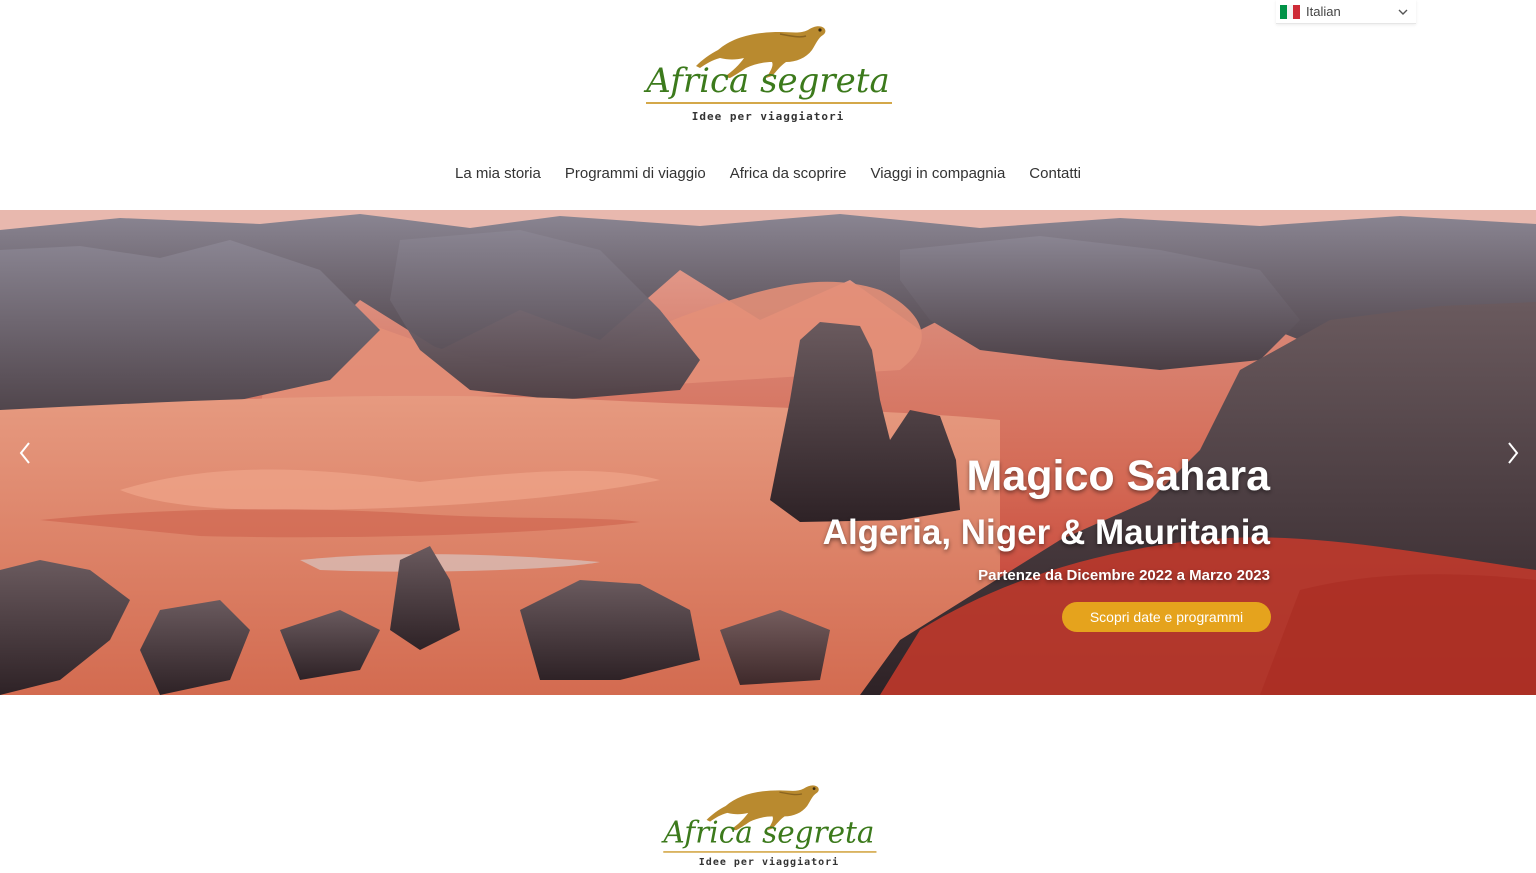 The width and height of the screenshot is (1536, 873). I want to click on header-logo: Africa segreta Idee per viaggiatori, so click(768, 73).